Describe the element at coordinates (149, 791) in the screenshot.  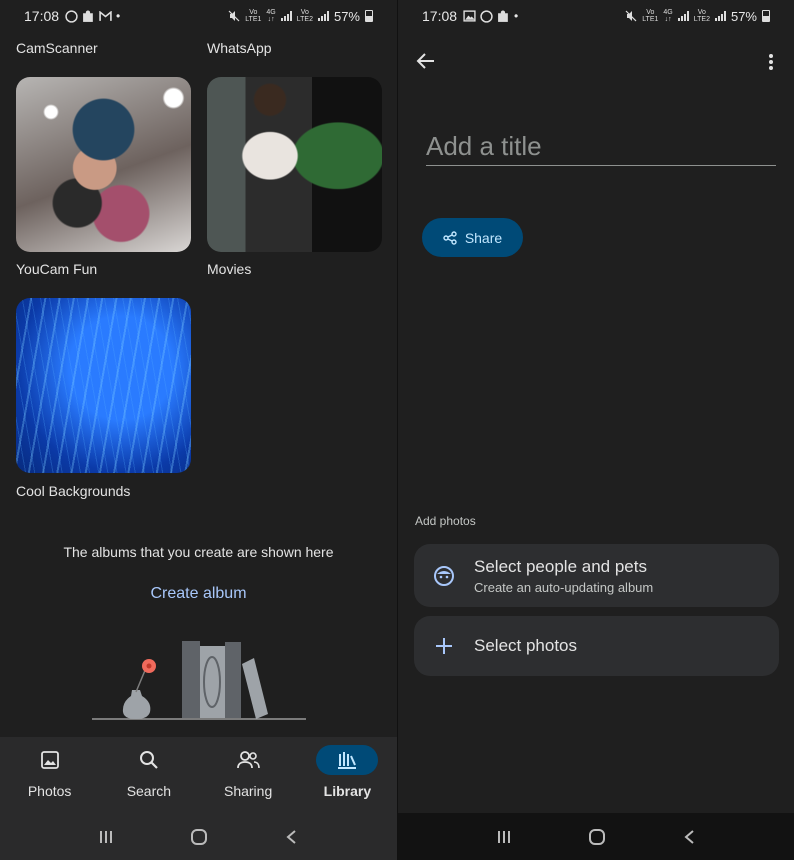
I see `nav-search-label: Search` at that location.